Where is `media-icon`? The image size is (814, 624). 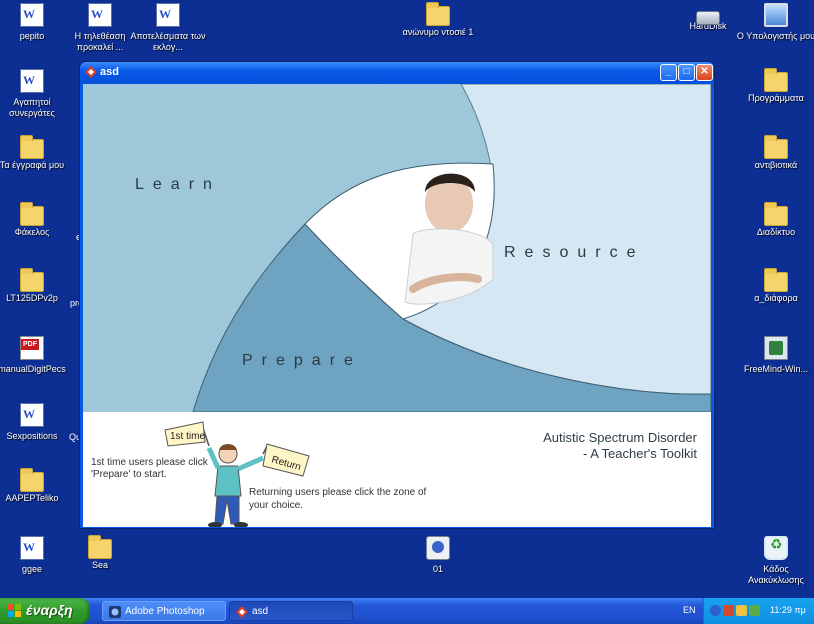 media-icon is located at coordinates (438, 548).